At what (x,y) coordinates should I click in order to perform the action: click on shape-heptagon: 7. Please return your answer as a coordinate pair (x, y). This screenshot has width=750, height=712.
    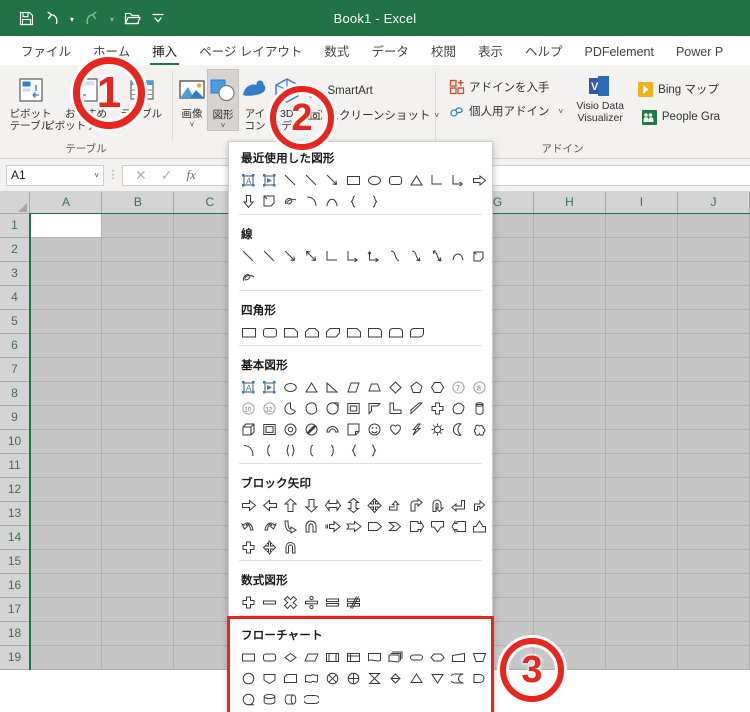
    Looking at the image, I should click on (458, 387).